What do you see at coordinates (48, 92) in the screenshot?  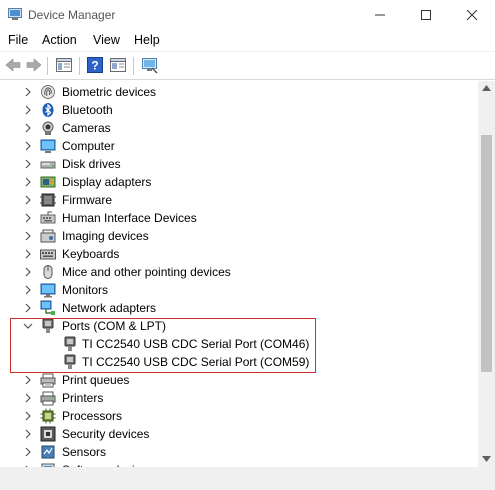 I see `fingerprint-icon` at bounding box center [48, 92].